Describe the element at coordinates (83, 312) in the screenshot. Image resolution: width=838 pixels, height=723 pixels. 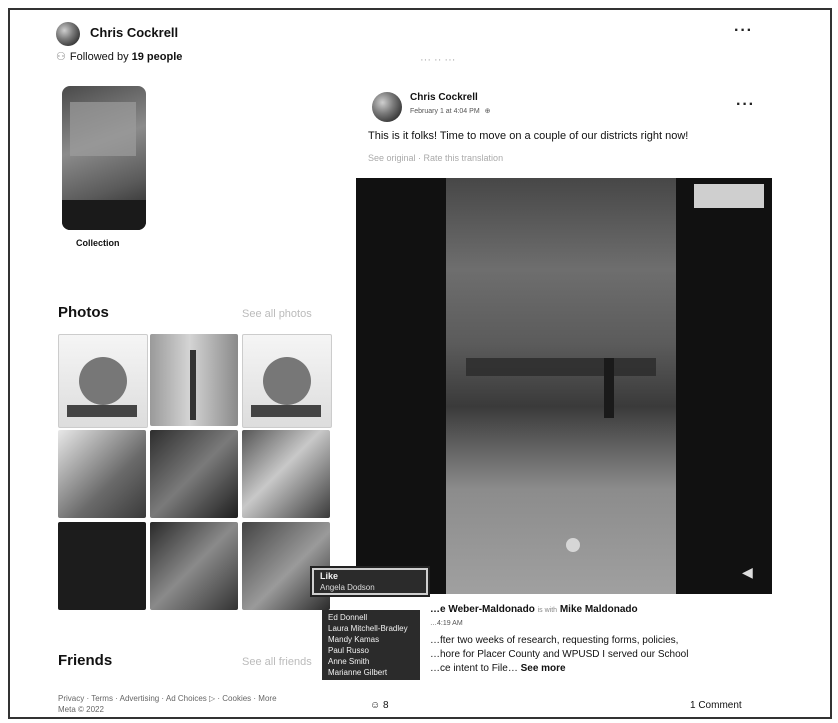
I see `photos-title: Photos` at that location.